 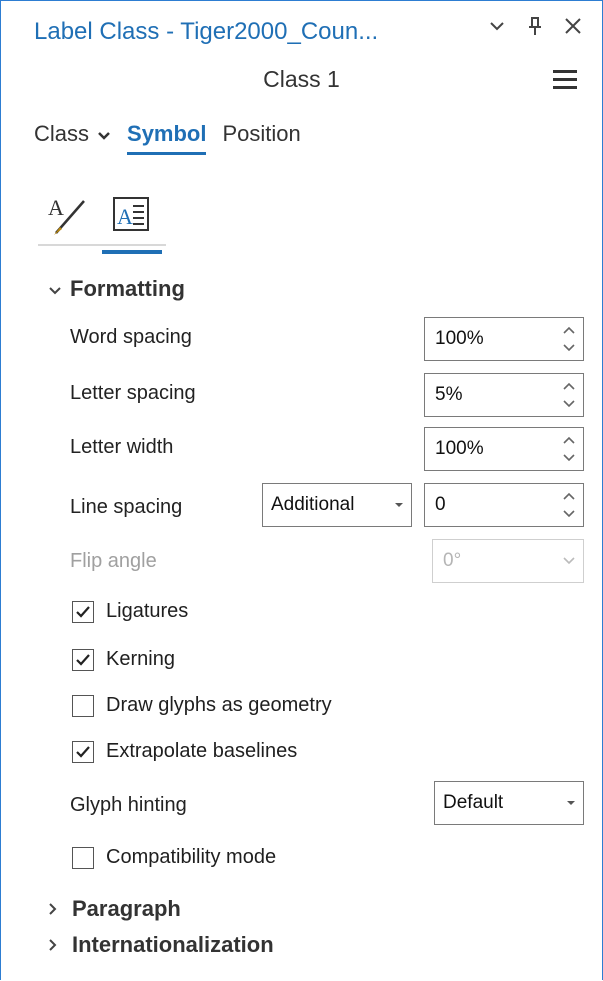 What do you see at coordinates (565, 82) in the screenshot?
I see `menu-icon` at bounding box center [565, 82].